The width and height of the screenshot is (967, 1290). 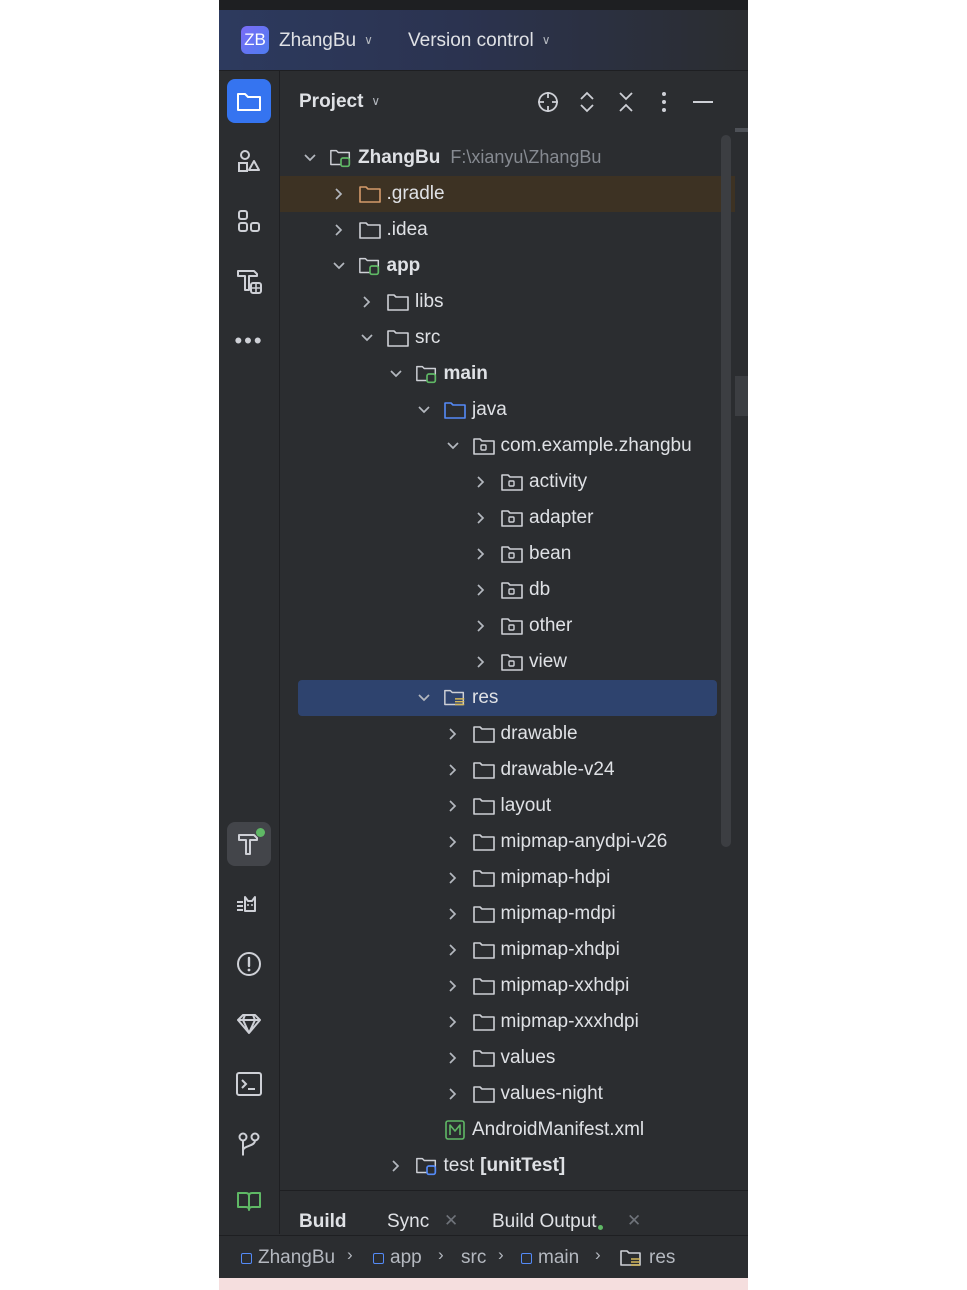 I want to click on tree-row: view, so click(x=507, y=662).